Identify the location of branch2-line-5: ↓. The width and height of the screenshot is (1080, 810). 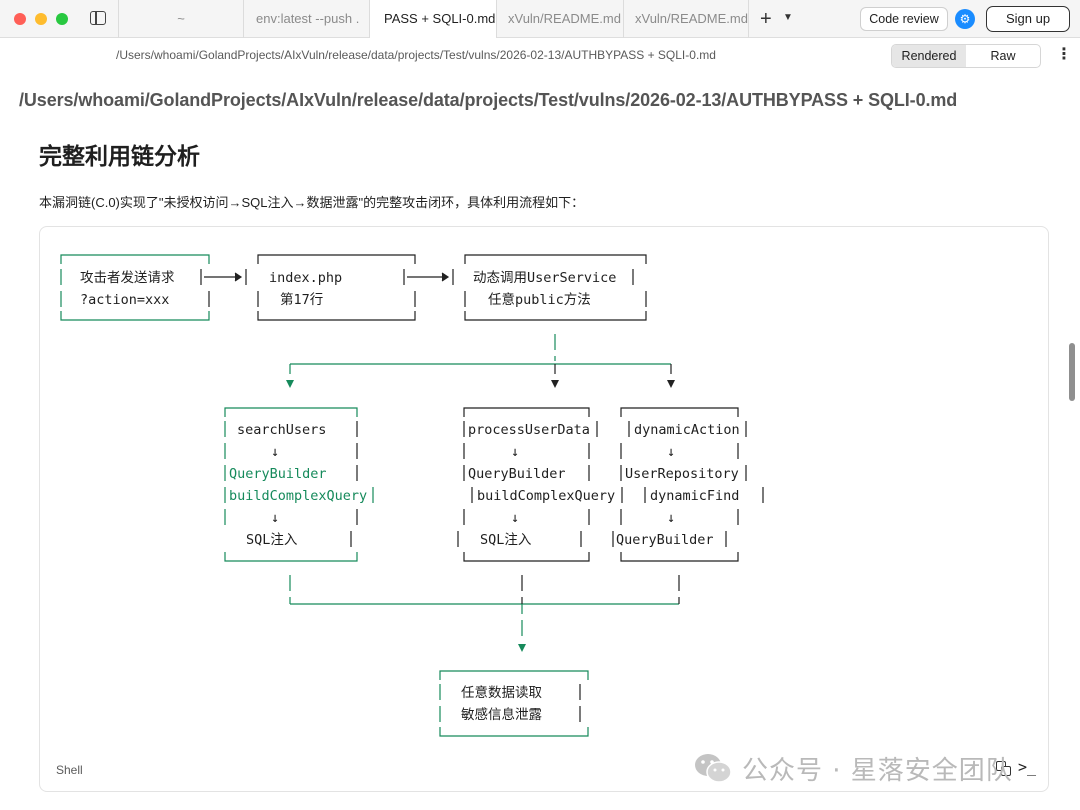
(515, 518).